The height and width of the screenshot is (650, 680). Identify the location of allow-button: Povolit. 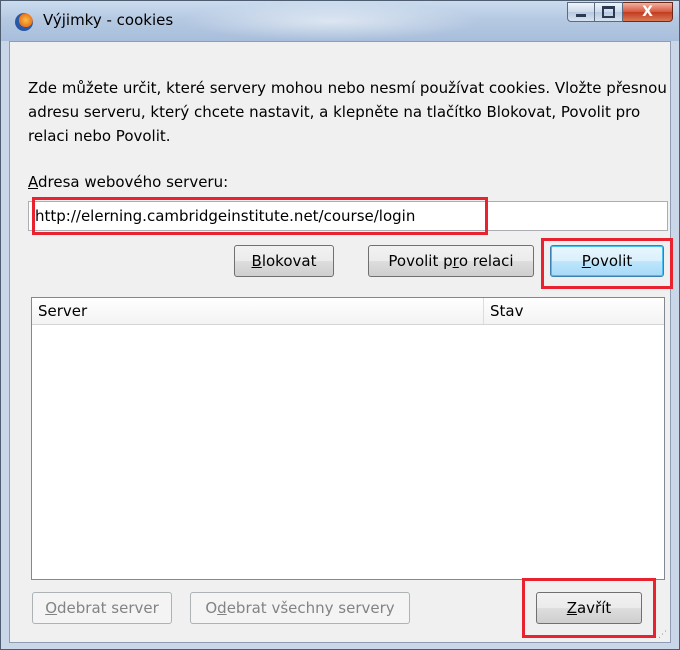
(607, 261).